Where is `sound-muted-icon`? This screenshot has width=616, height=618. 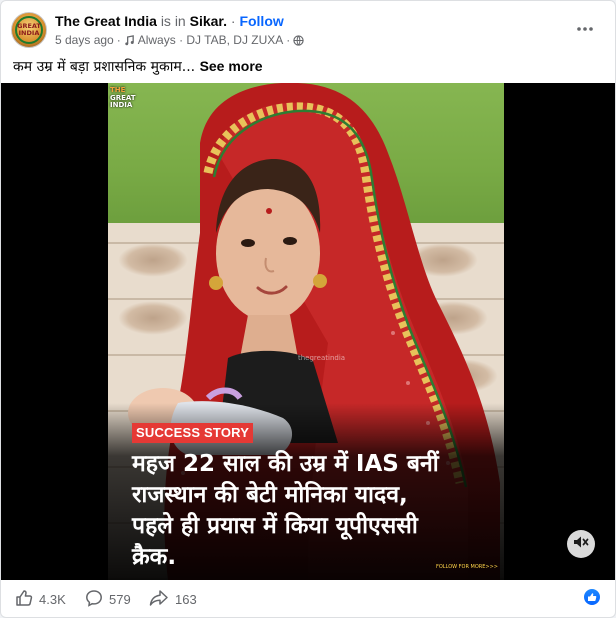 sound-muted-icon is located at coordinates (581, 544).